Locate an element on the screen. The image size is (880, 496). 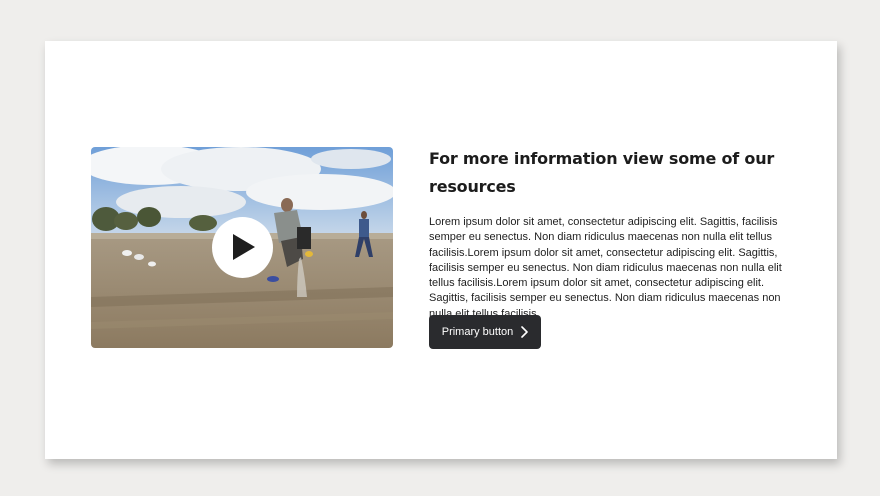
video-thumbnail is located at coordinates (242, 247).